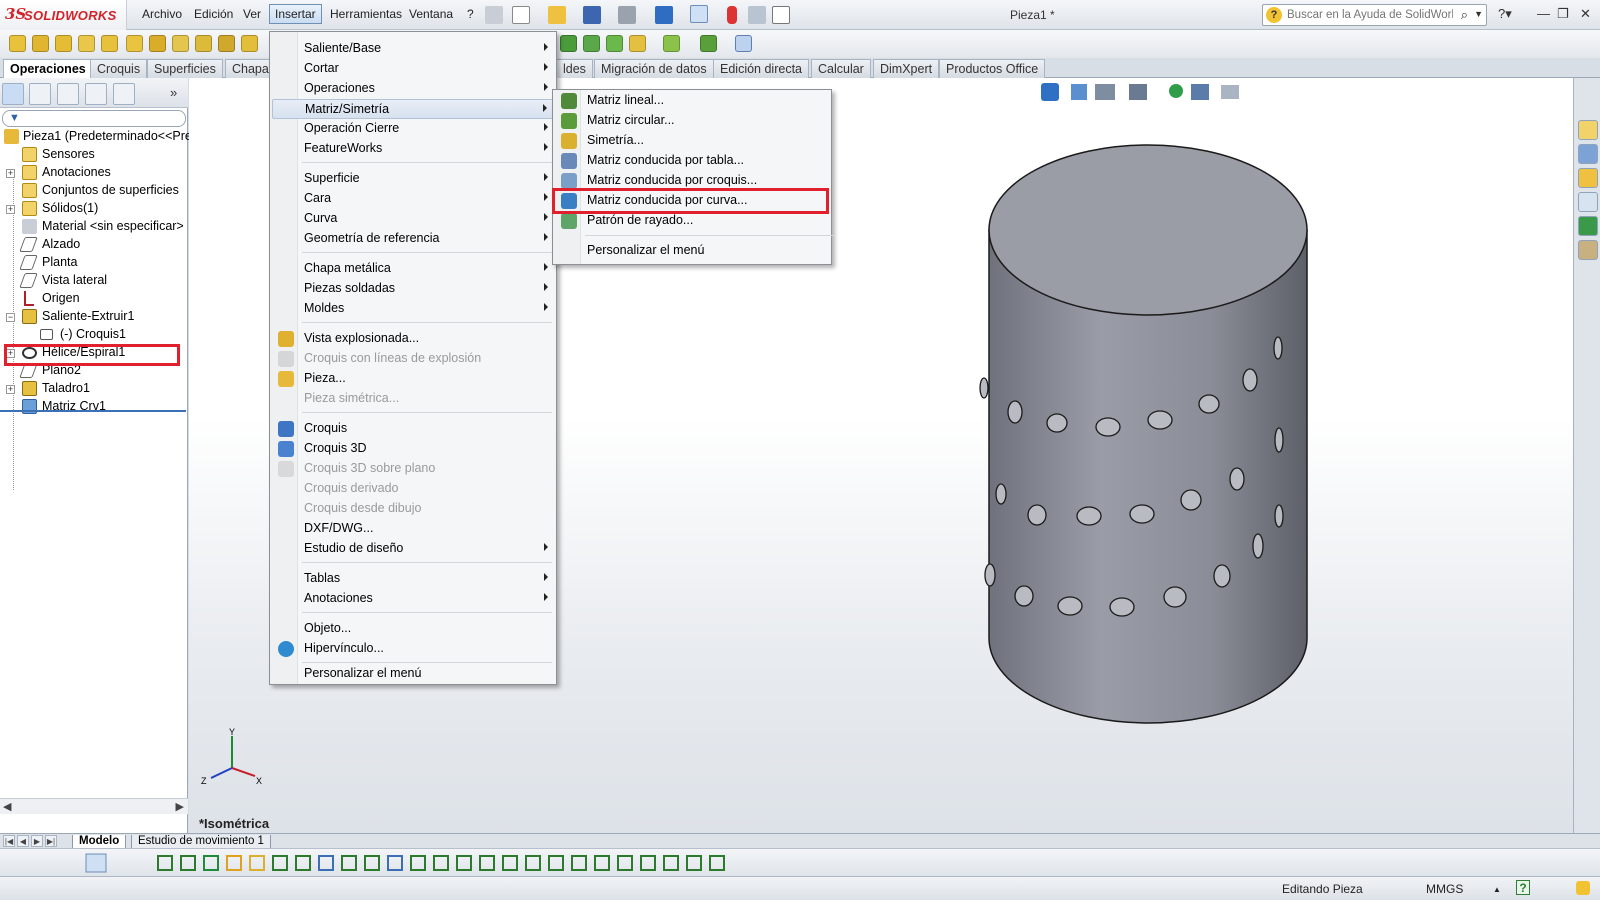  Describe the element at coordinates (1543, 13) in the screenshot. I see `minimize-icon: —` at that location.